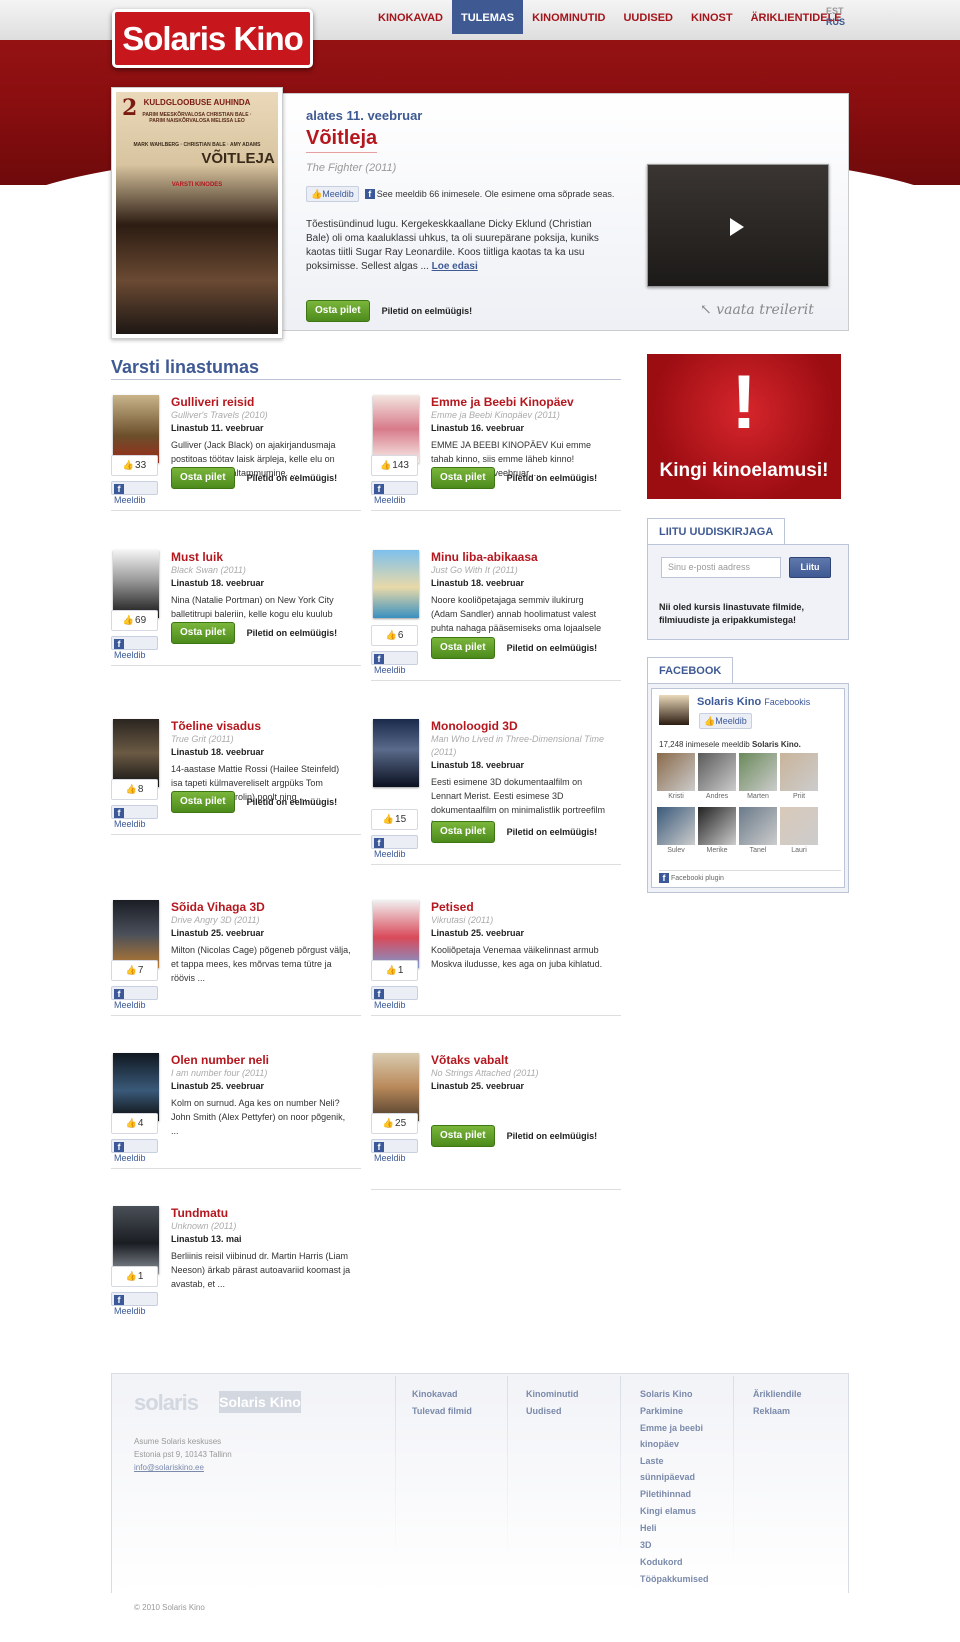 The width and height of the screenshot is (960, 1642). Describe the element at coordinates (442, 1394) in the screenshot. I see `footer-link: Kinokavad` at that location.